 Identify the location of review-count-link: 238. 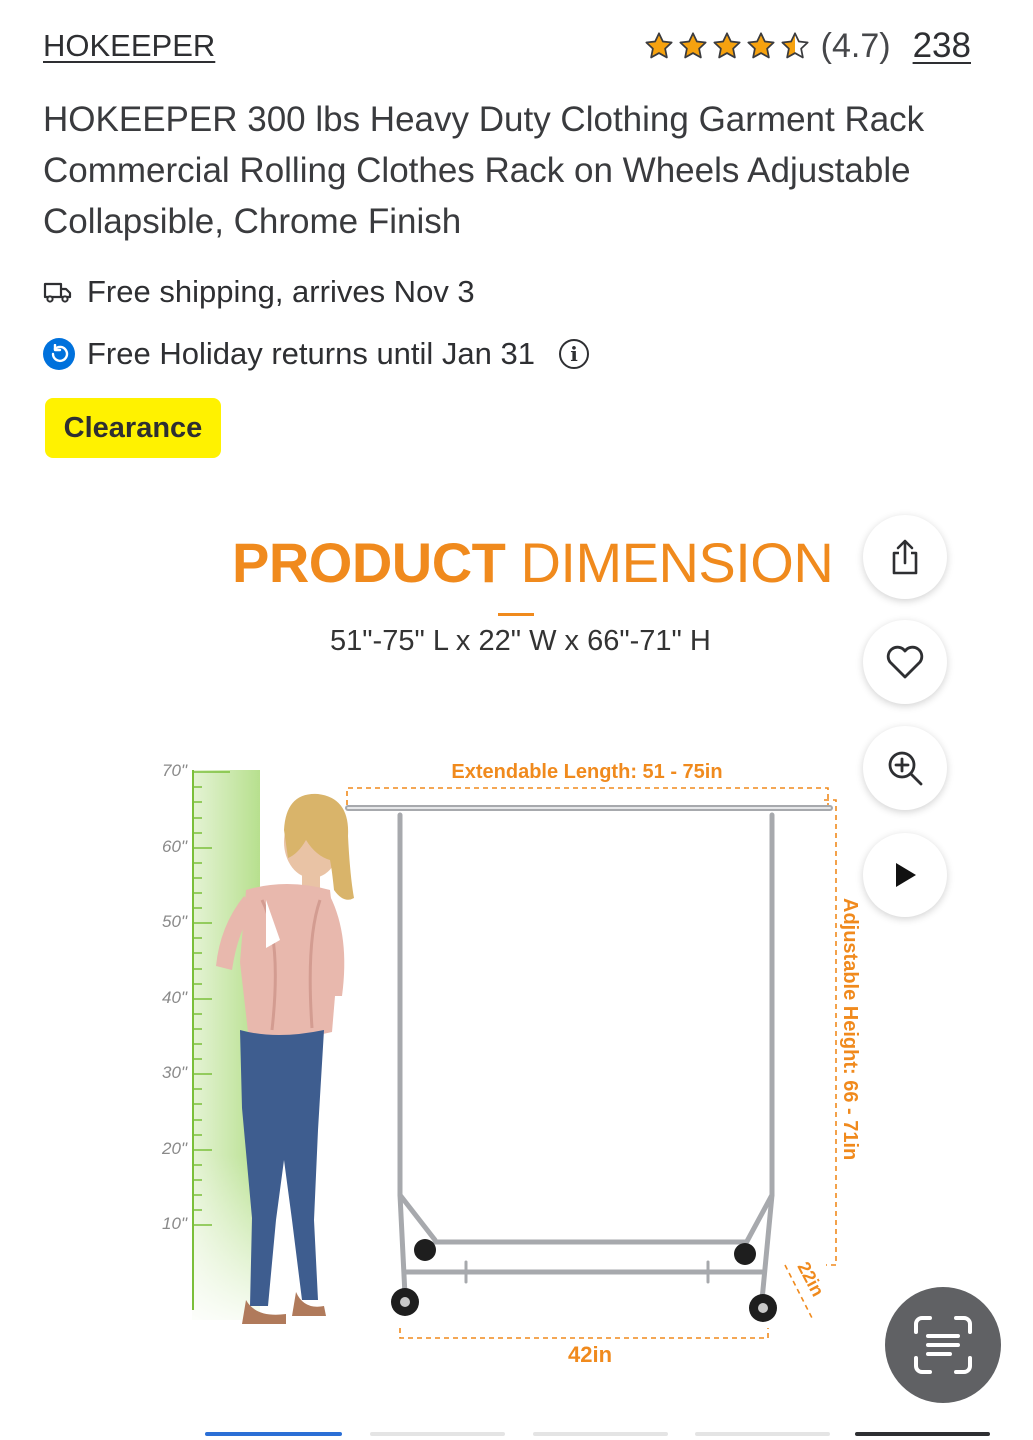
(942, 46).